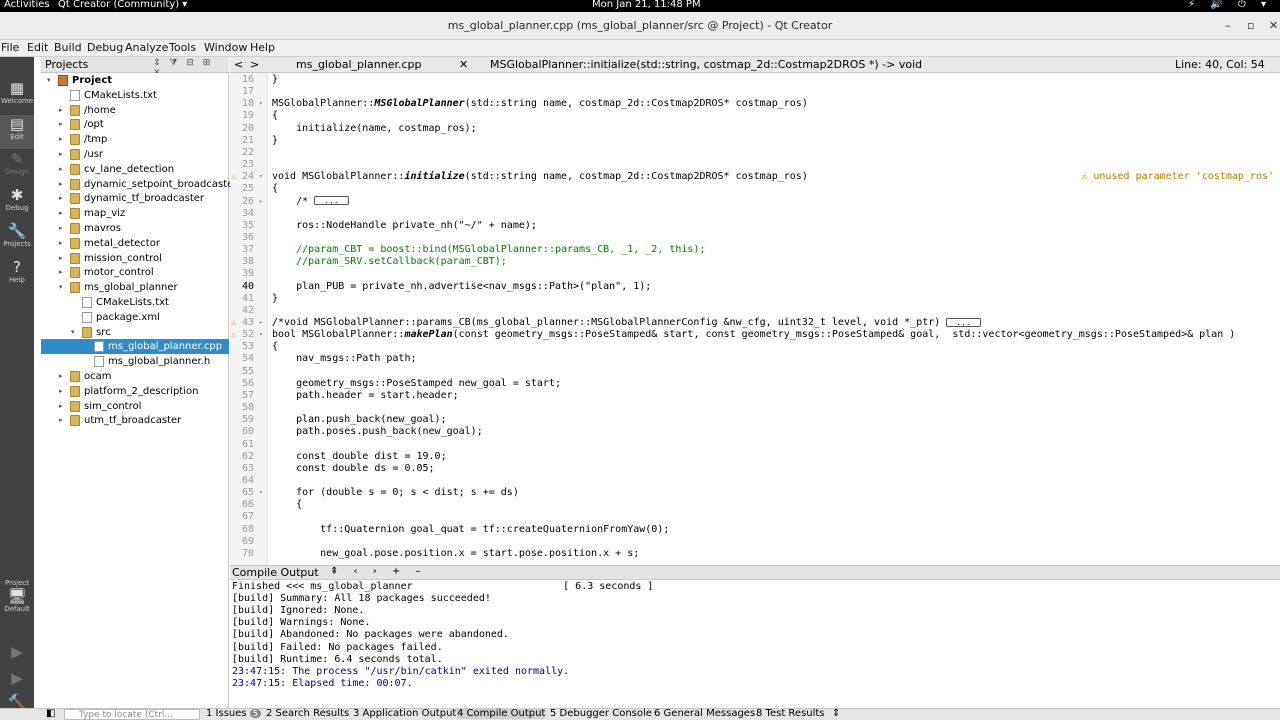  What do you see at coordinates (790, 713) in the screenshot?
I see `output-pane-tab: 8 Test Results` at bounding box center [790, 713].